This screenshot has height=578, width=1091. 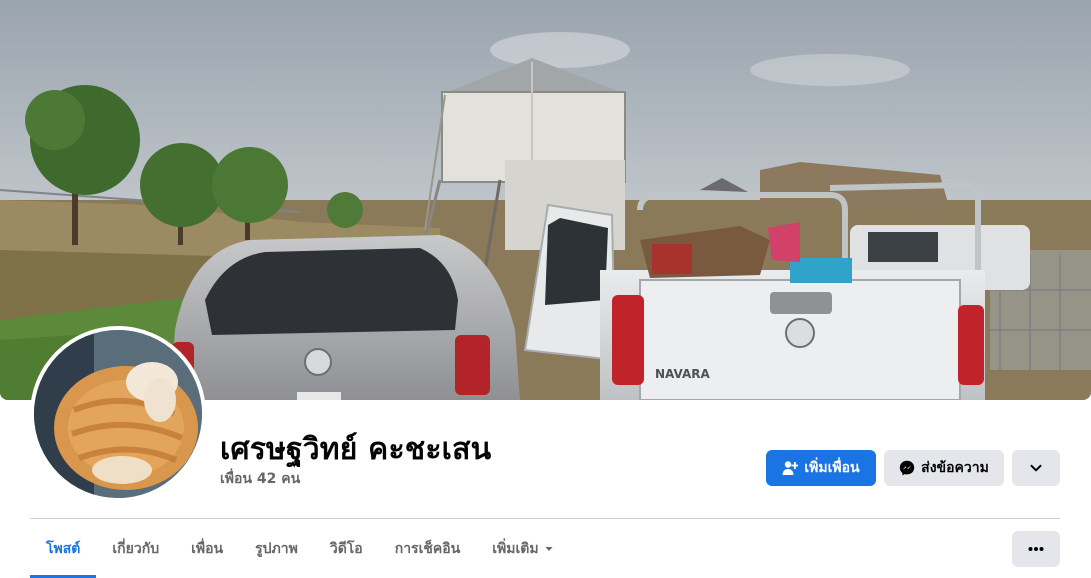 I want to click on tab-posts: โพสต์, so click(x=63, y=548).